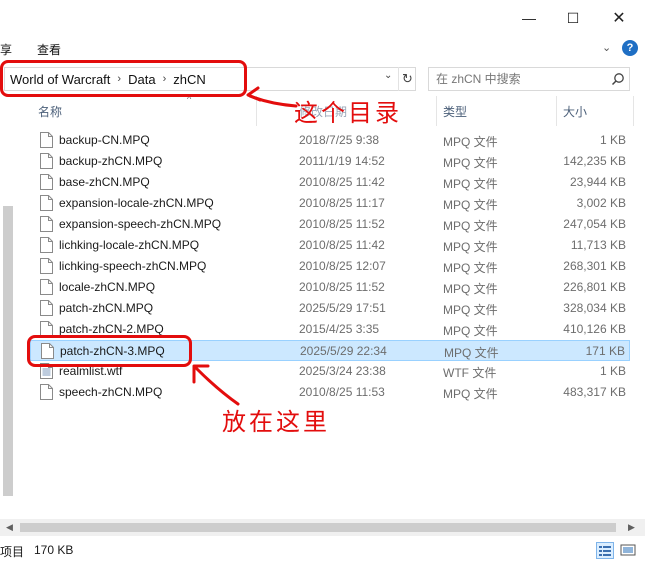 This screenshot has height=565, width=645. I want to click on column-header-size: 大小, so click(575, 111).